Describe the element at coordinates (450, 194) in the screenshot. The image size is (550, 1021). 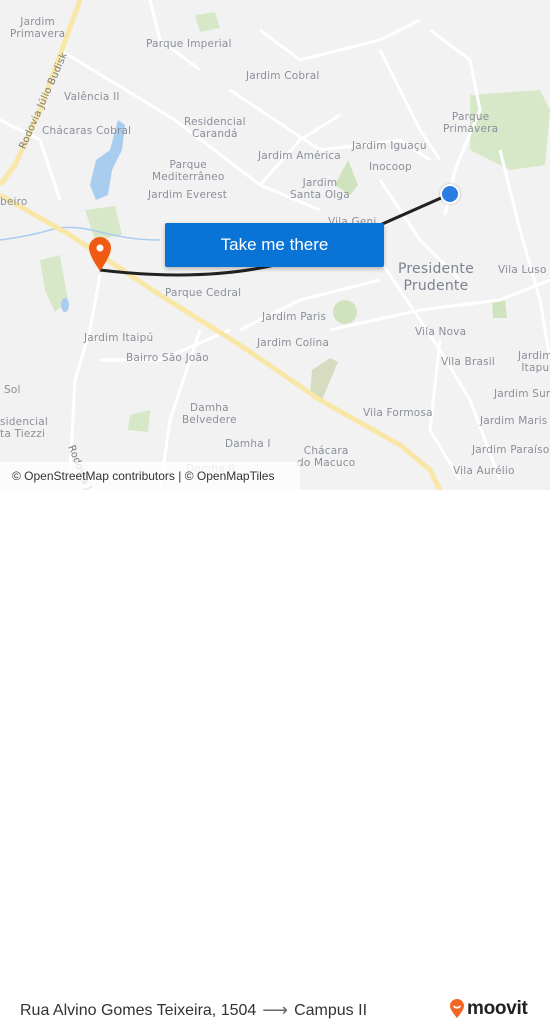
I see `location-dot-icon` at that location.